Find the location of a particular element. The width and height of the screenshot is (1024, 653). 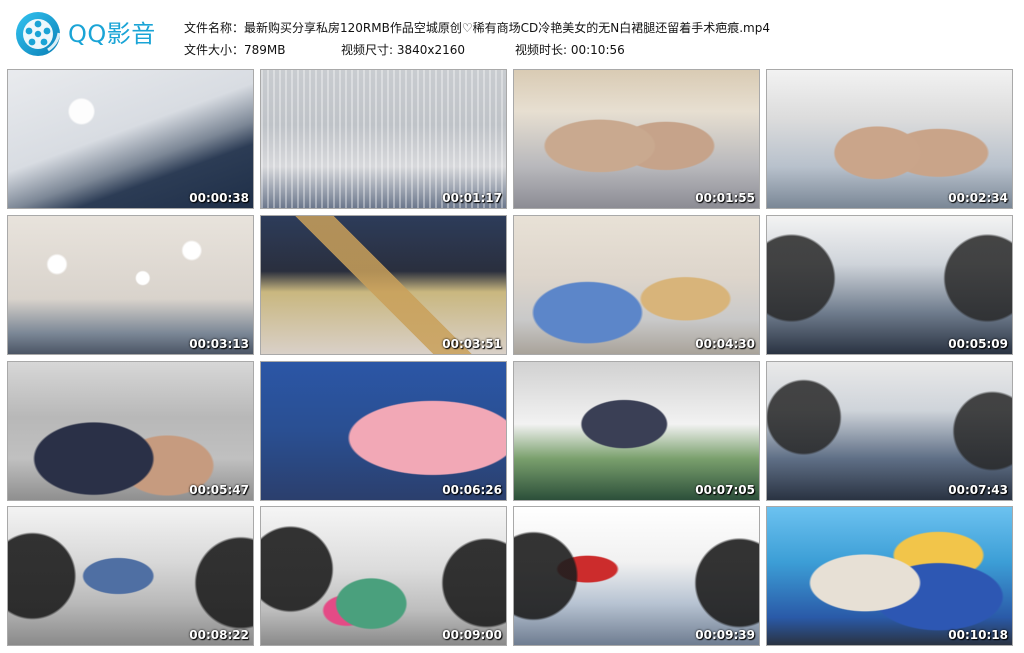

thumbnail-timestamp: 00:05:47 is located at coordinates (219, 490).